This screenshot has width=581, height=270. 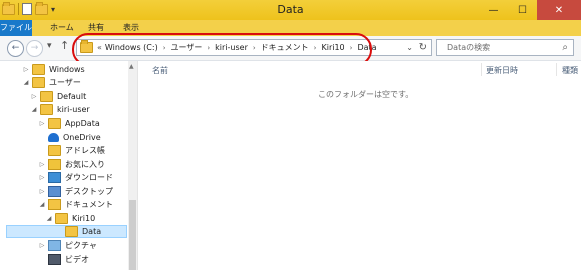 What do you see at coordinates (131, 66) in the screenshot?
I see `scroll-up-icon: ▲` at bounding box center [131, 66].